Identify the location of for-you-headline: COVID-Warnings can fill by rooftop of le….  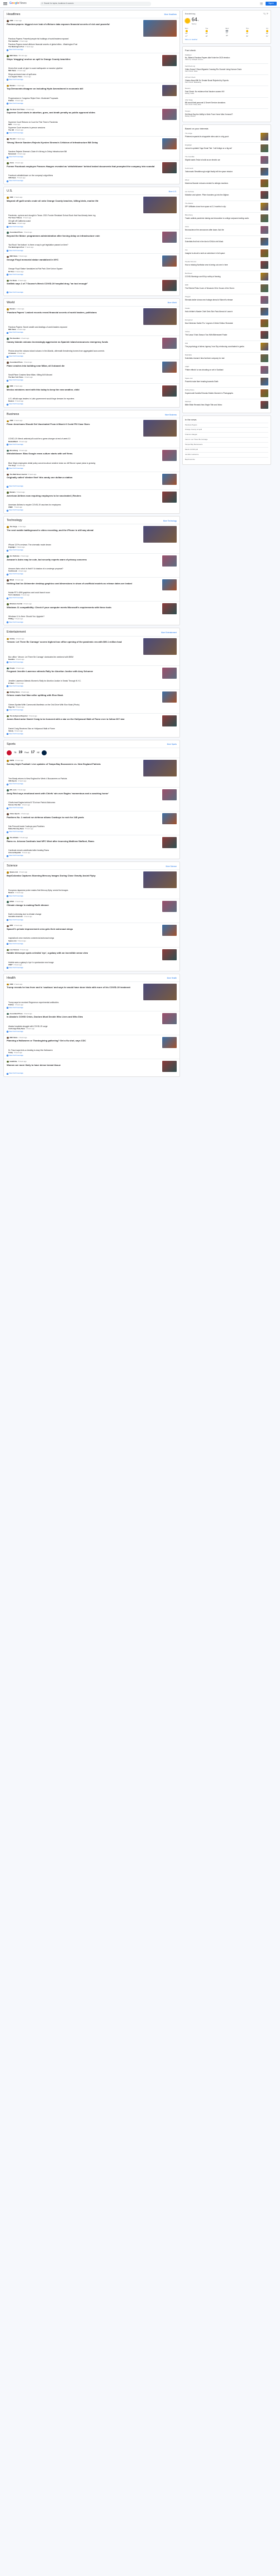
(222, 277).